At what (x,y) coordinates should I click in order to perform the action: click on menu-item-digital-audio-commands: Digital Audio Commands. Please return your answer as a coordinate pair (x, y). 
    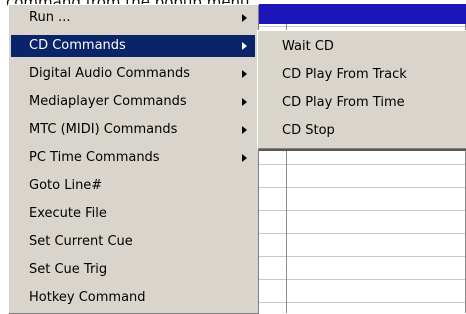
    Looking at the image, I should click on (133, 74).